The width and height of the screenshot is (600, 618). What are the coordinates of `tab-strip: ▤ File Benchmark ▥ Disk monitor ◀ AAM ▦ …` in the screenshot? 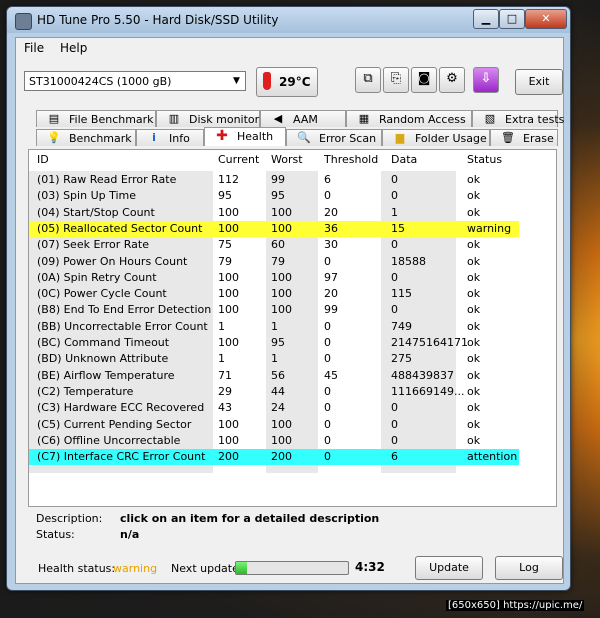 It's located at (290, 129).